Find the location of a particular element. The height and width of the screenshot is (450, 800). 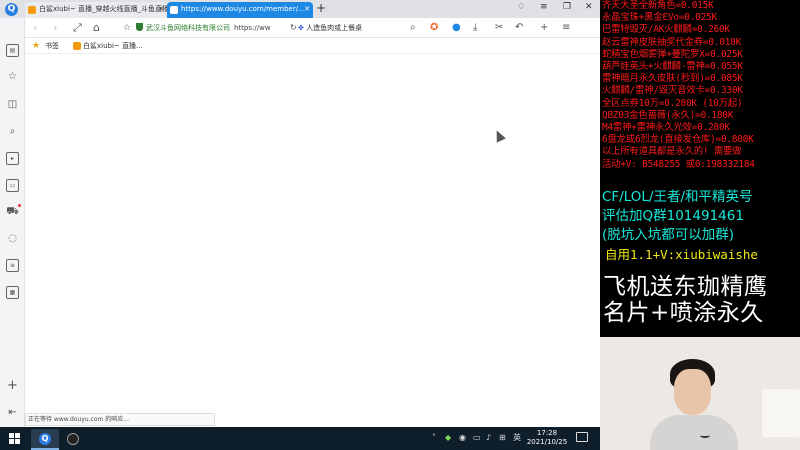

webcam-feed is located at coordinates (700, 393).